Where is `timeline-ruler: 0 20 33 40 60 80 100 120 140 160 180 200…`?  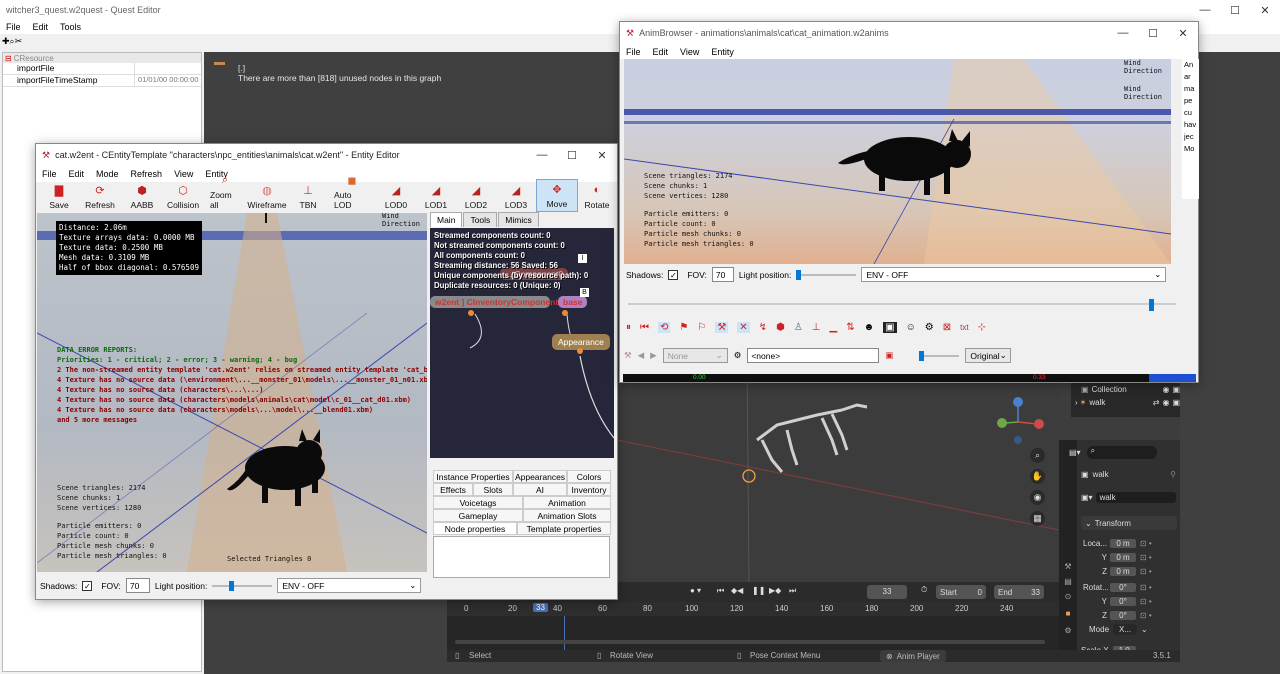
timeline-ruler: 0 20 33 40 60 80 100 120 140 160 180 200… is located at coordinates (753, 626).